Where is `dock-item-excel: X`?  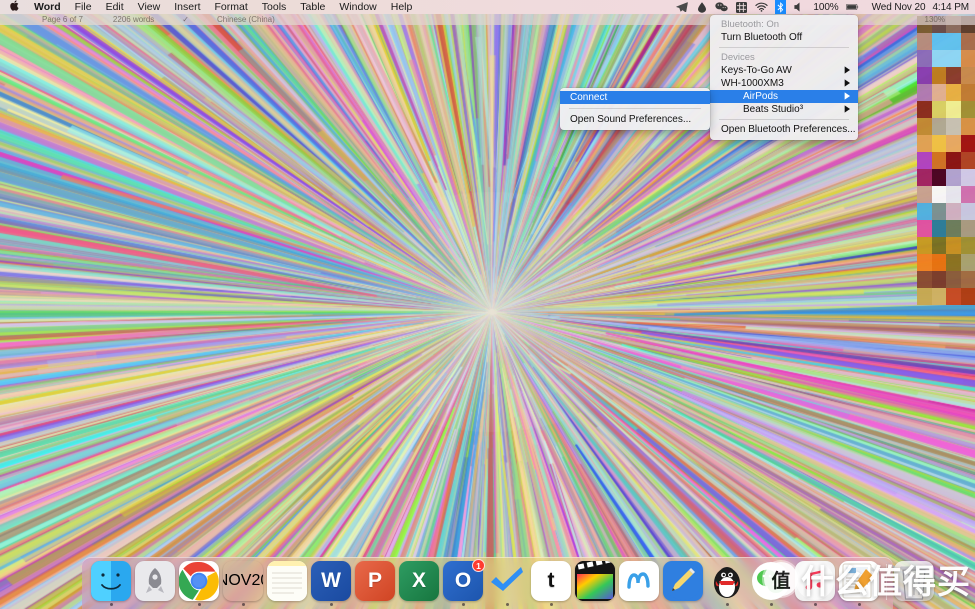 dock-item-excel: X is located at coordinates (419, 583).